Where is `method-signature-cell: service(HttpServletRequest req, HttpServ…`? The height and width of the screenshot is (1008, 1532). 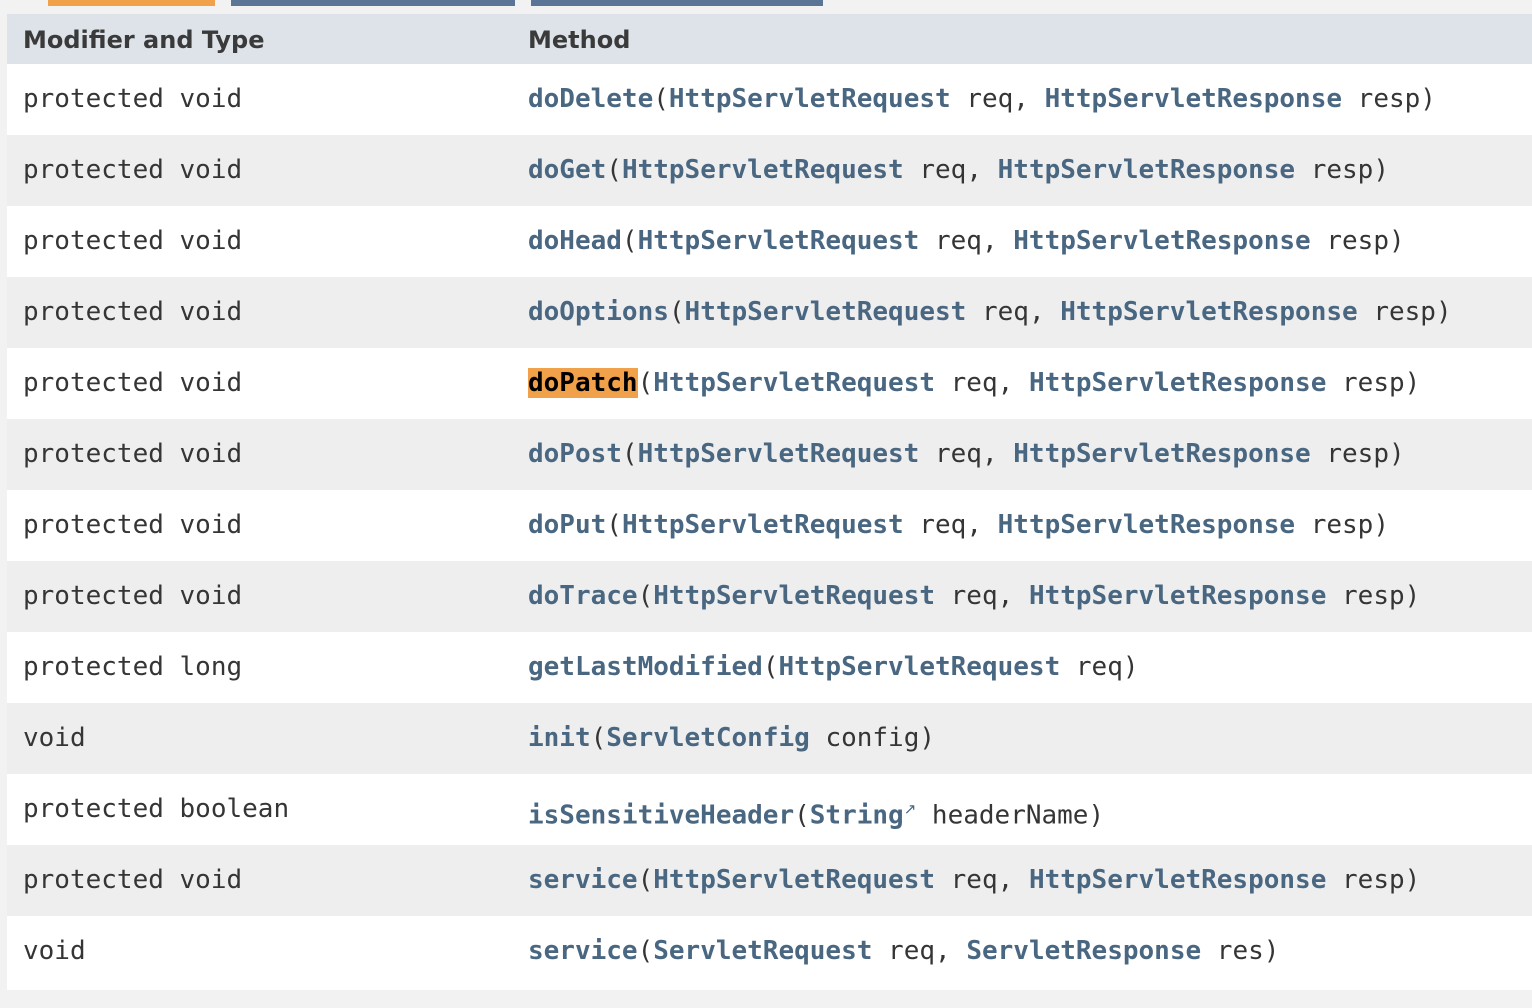 method-signature-cell: service(HttpServletRequest req, HttpServ… is located at coordinates (974, 880).